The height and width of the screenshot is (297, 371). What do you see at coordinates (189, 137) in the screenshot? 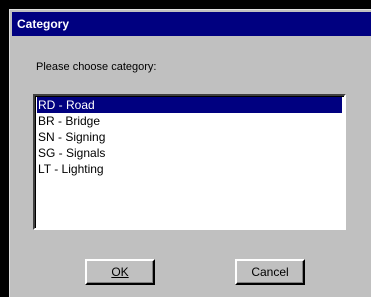
I see `list-item: SN - Signing` at bounding box center [189, 137].